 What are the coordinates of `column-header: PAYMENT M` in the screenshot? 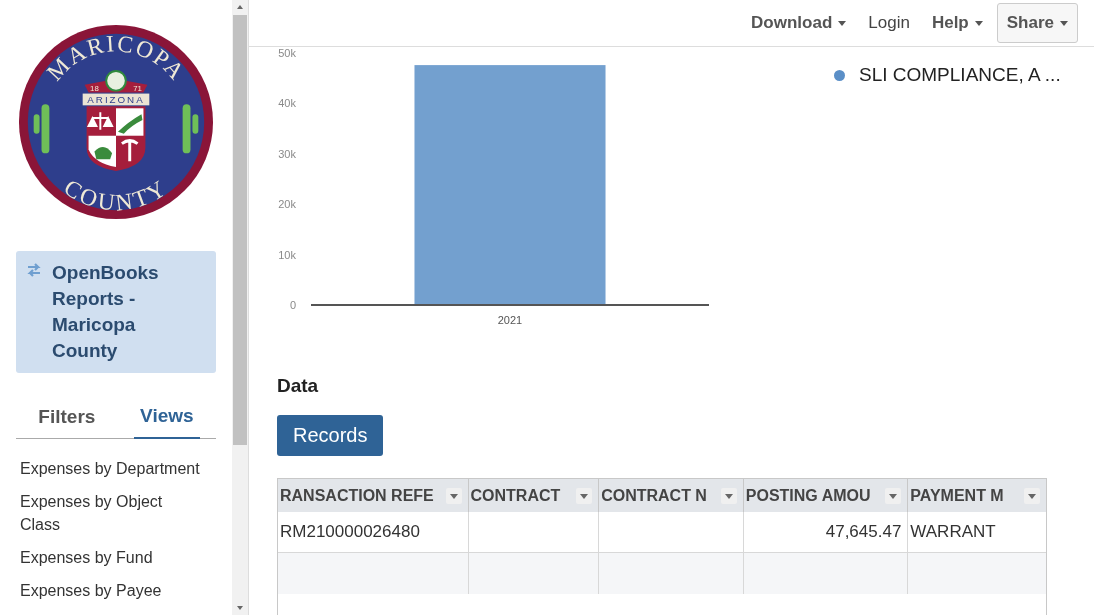 It's located at (977, 495).